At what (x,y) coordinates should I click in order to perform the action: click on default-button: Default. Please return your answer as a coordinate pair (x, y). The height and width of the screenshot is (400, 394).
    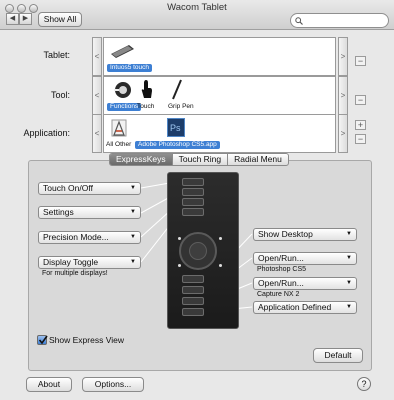
    Looking at the image, I should click on (338, 355).